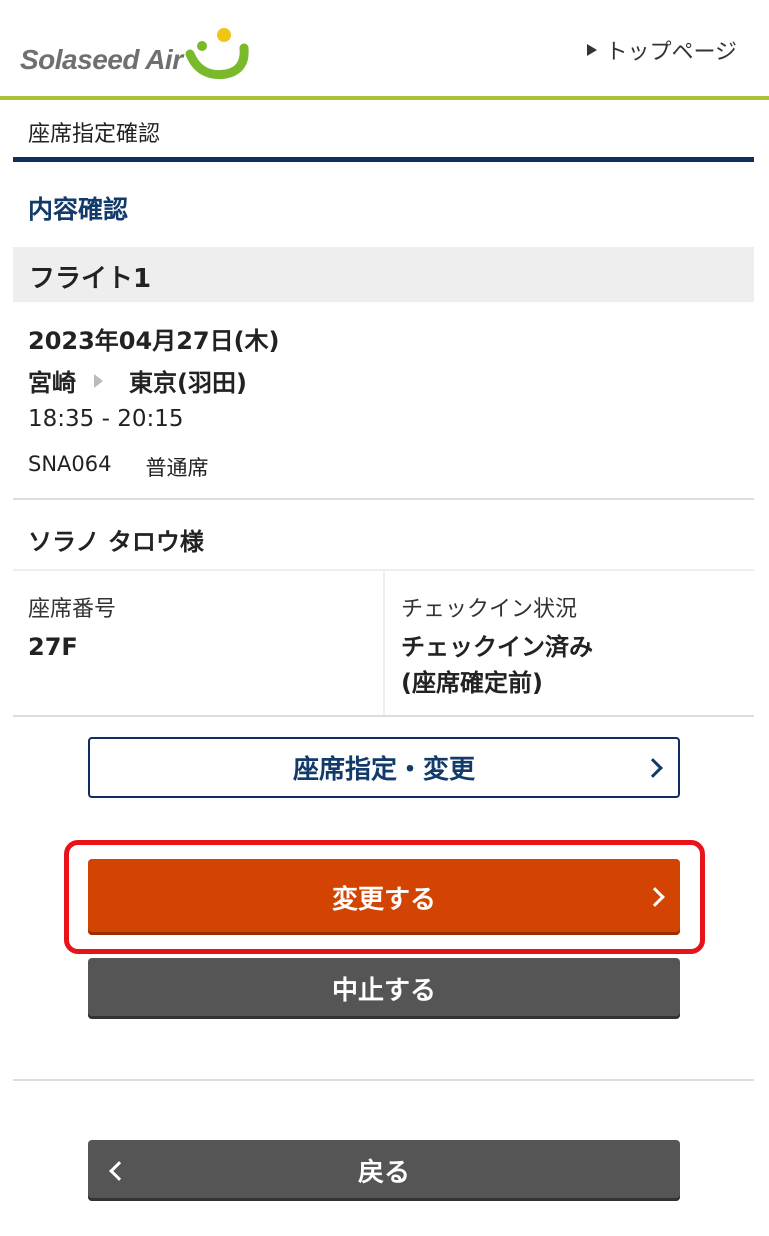  I want to click on flight-number: SNA064, so click(70, 464).